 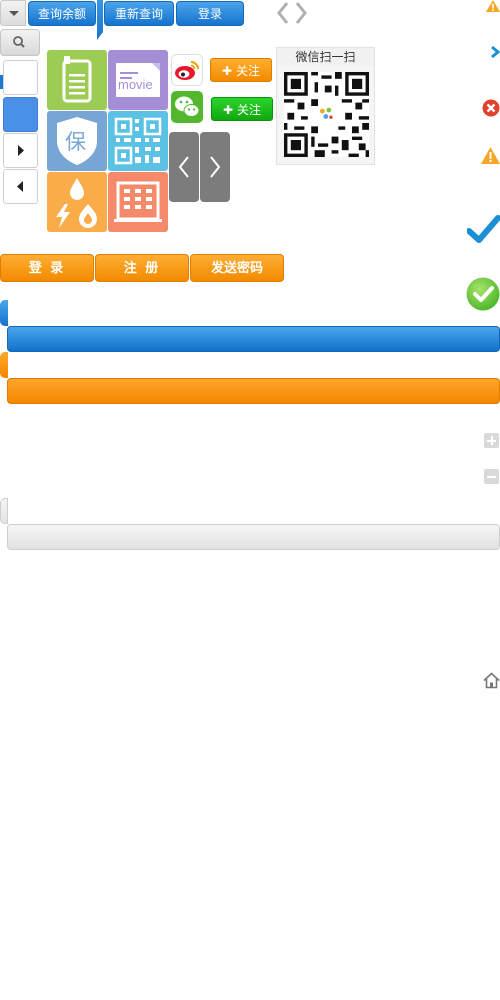 What do you see at coordinates (493, 6) in the screenshot?
I see `warning-small-icon` at bounding box center [493, 6].